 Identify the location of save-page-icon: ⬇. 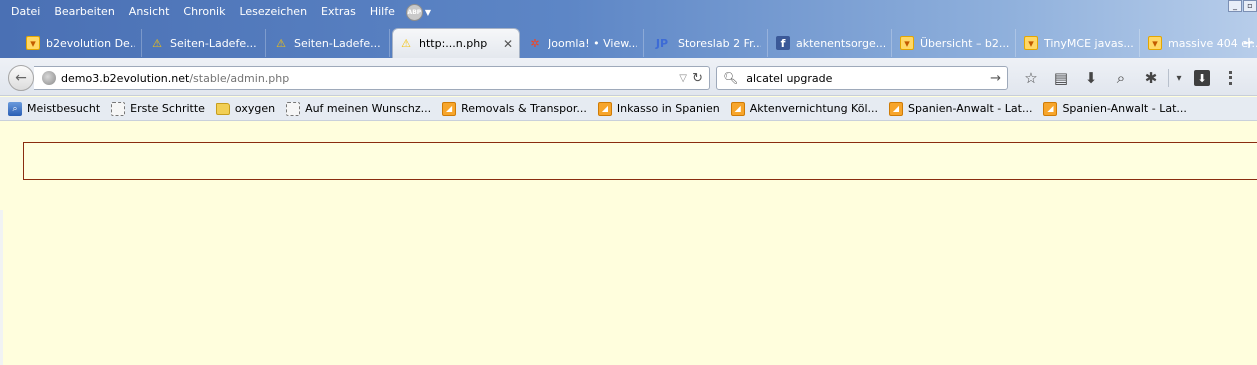
(1202, 78).